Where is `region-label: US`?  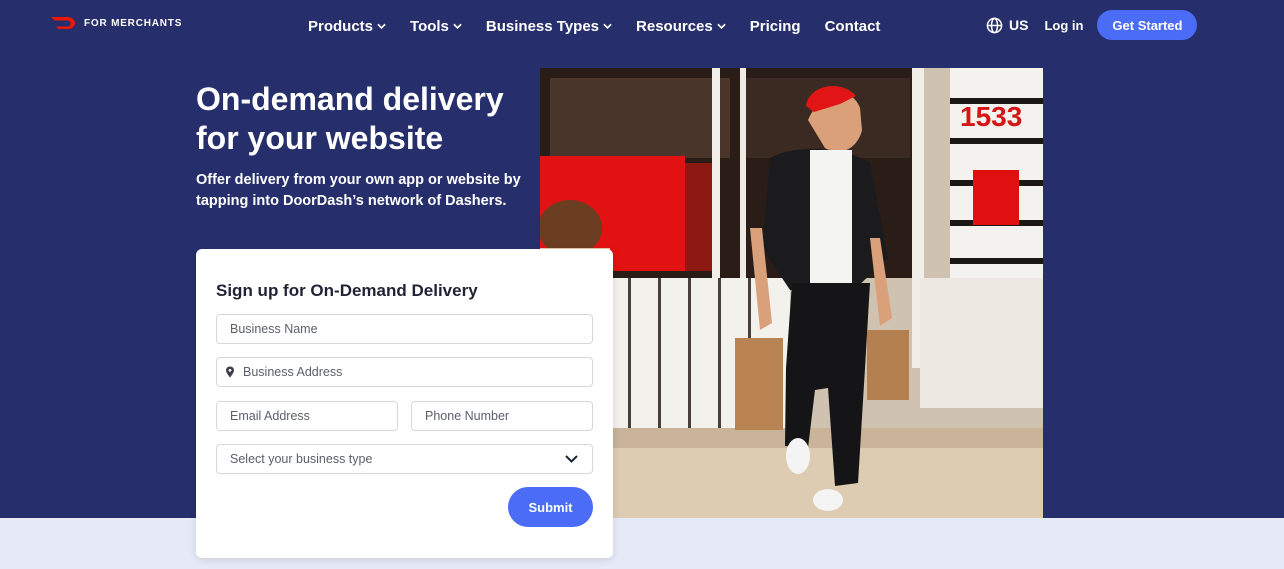 region-label: US is located at coordinates (1019, 25).